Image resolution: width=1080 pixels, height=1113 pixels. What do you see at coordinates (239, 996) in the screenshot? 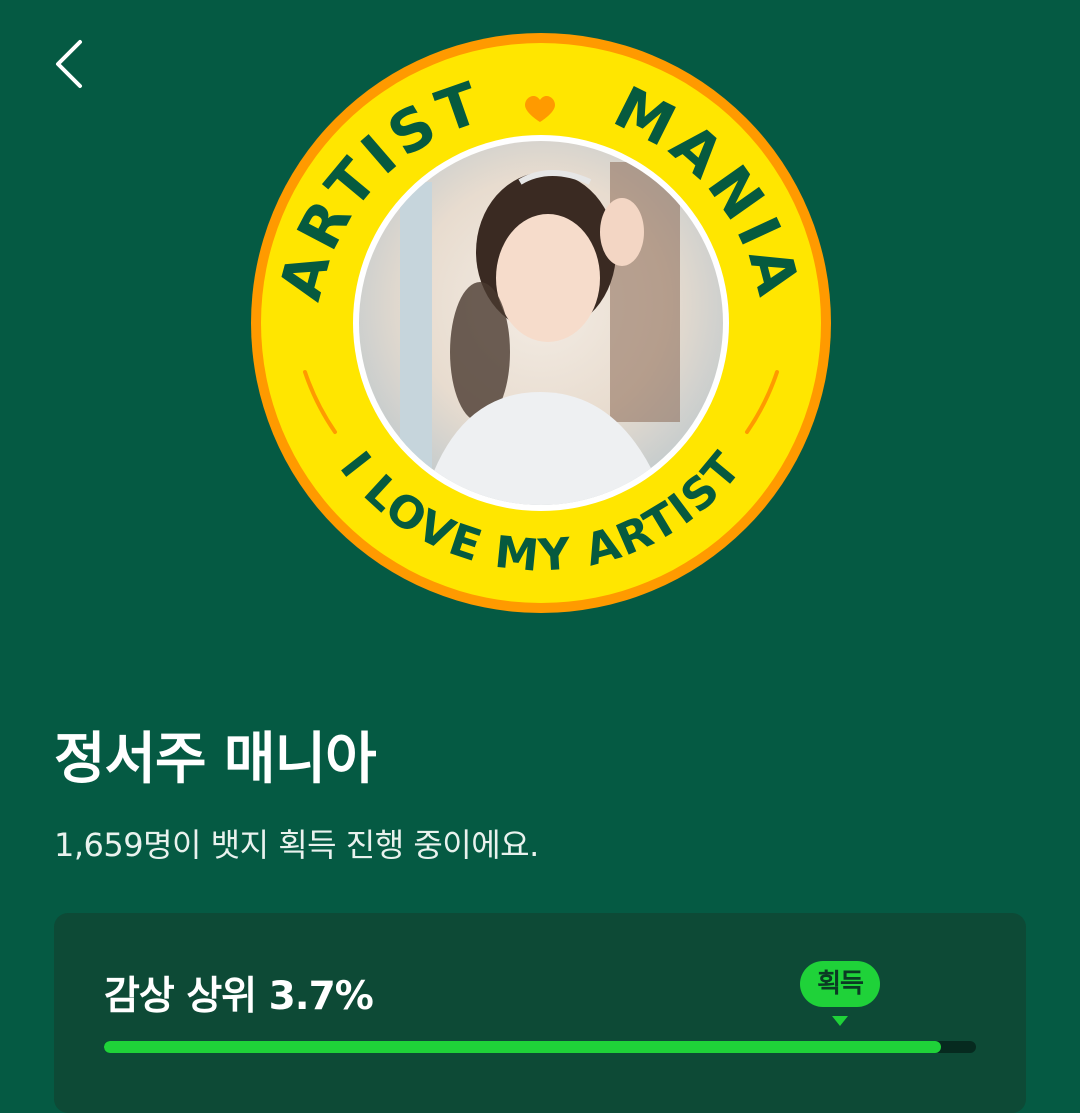
I see `listening-rank-label: 감상 상위 3.7%` at bounding box center [239, 996].